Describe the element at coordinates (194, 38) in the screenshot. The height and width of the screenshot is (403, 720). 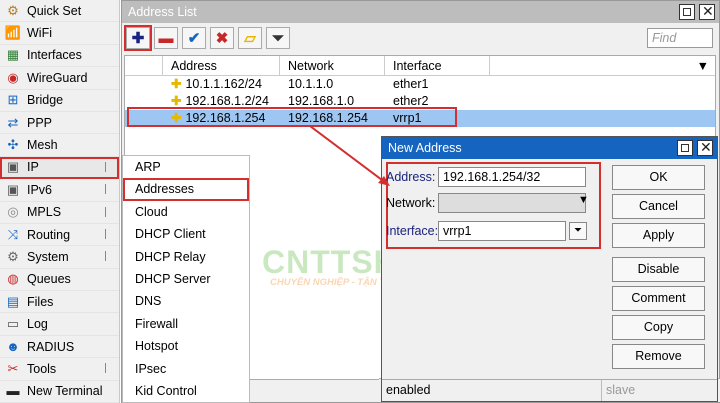
I see `enable-button: ✔` at that location.